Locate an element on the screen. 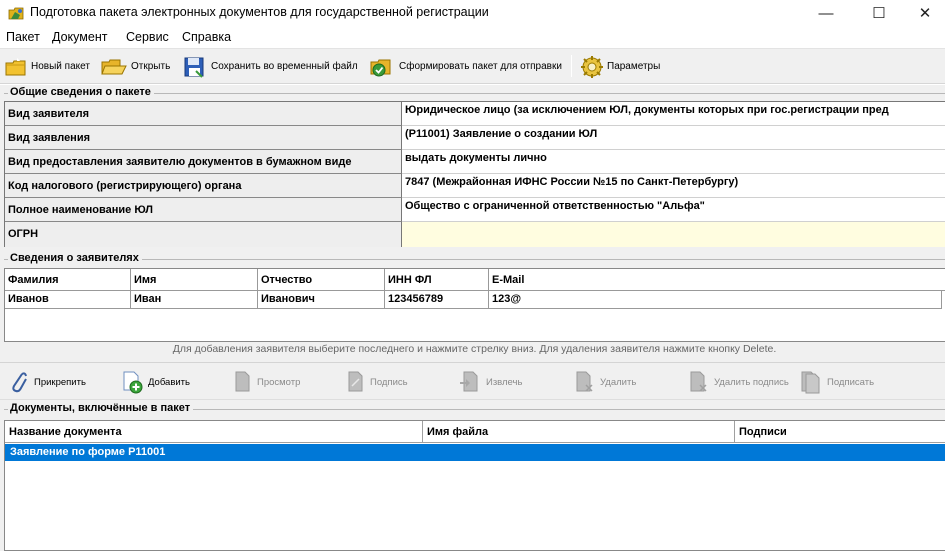 The image size is (945, 551). property-row: ОГРН is located at coordinates (475, 234).